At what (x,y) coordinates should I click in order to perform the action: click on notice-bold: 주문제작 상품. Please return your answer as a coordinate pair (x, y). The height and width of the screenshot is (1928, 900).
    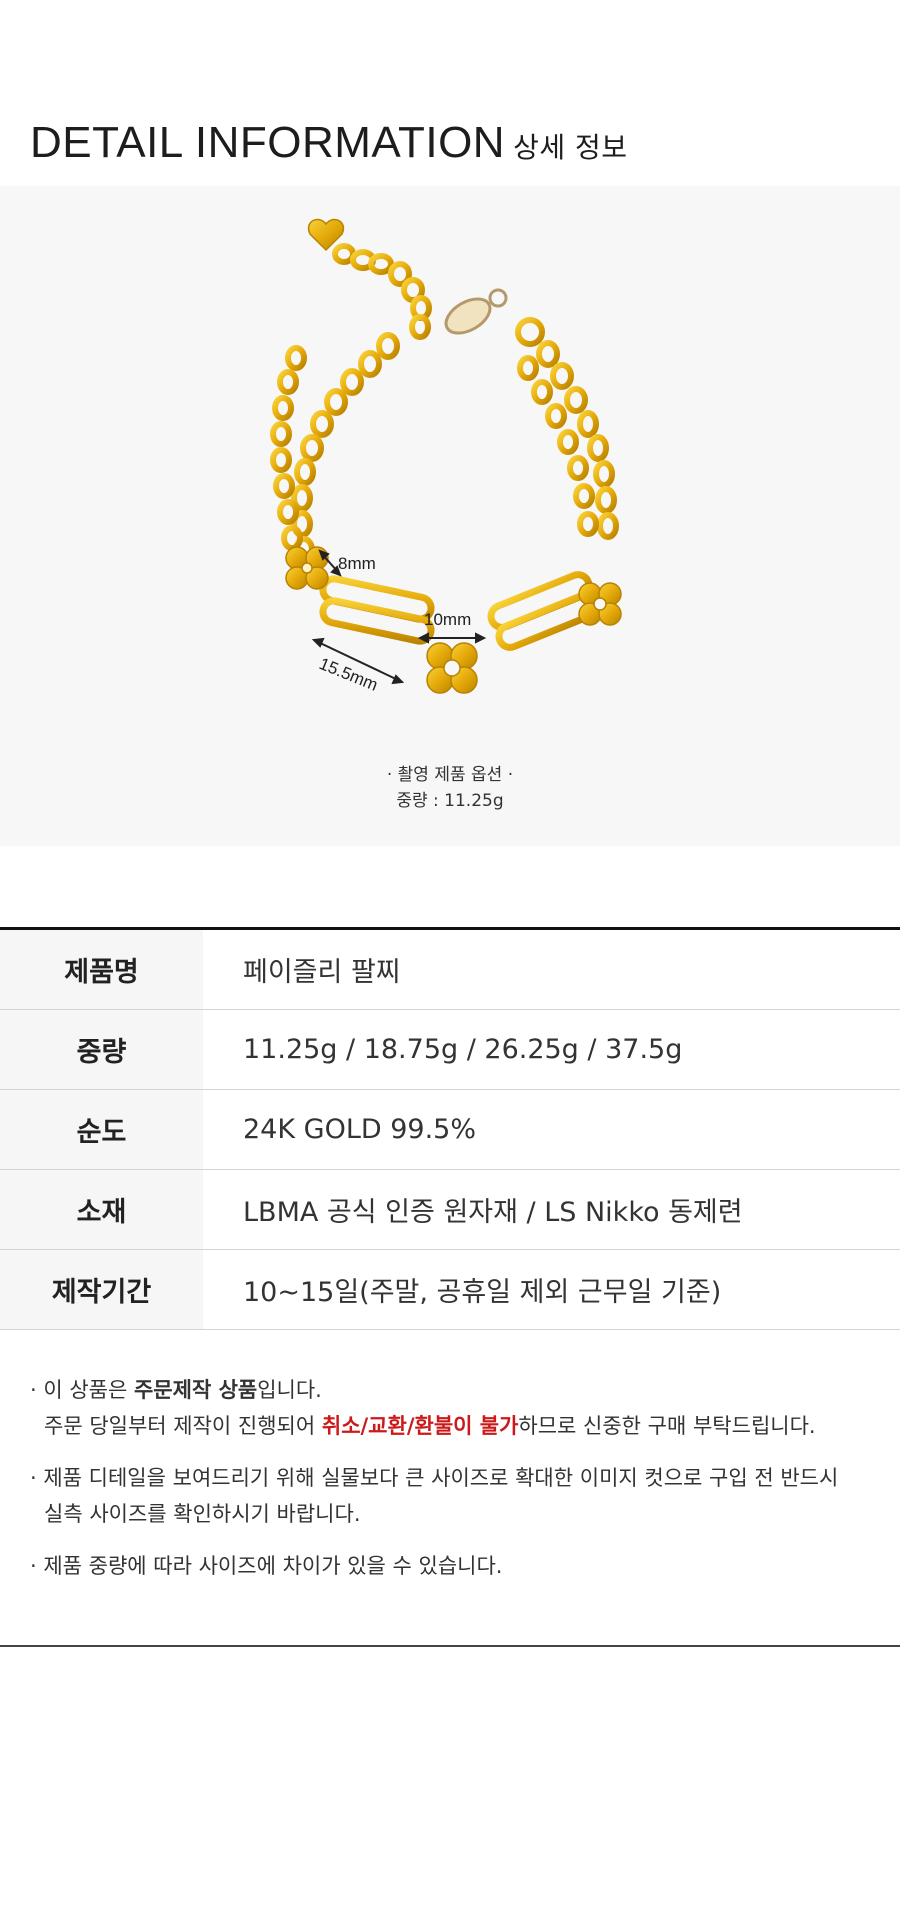
    Looking at the image, I should click on (195, 1390).